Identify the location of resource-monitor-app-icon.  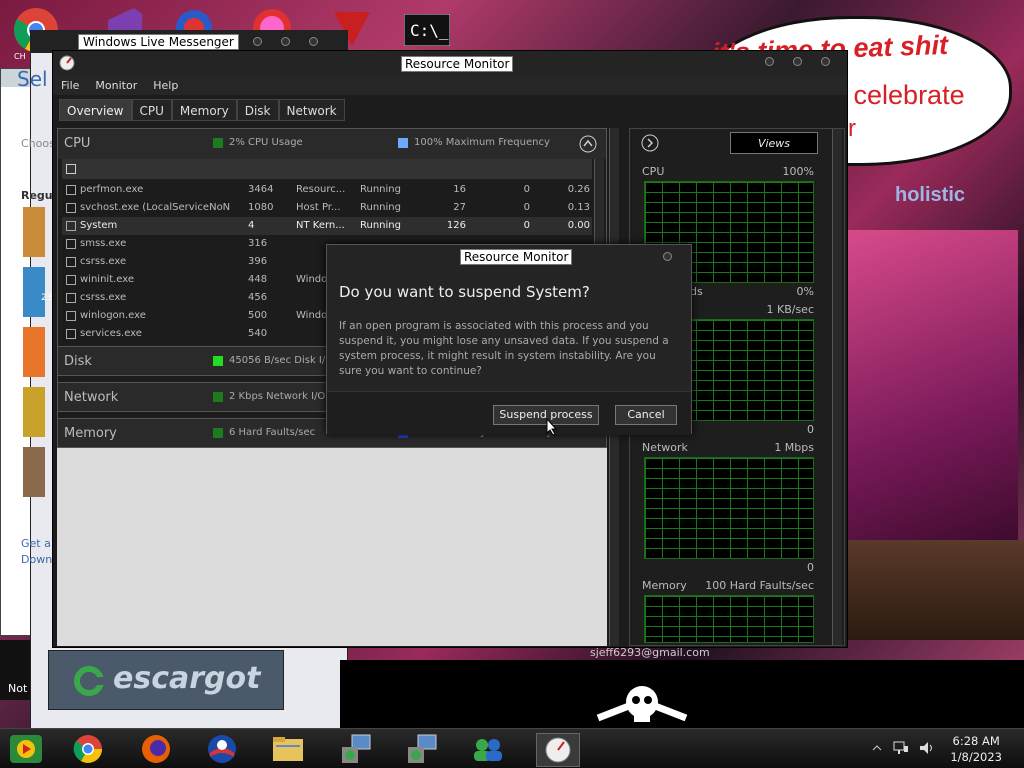
(67, 63).